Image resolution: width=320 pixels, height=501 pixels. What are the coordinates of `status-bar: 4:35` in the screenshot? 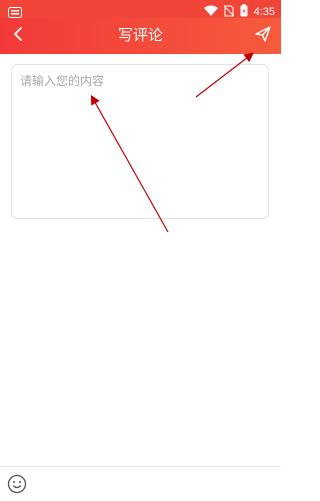 It's located at (140, 9).